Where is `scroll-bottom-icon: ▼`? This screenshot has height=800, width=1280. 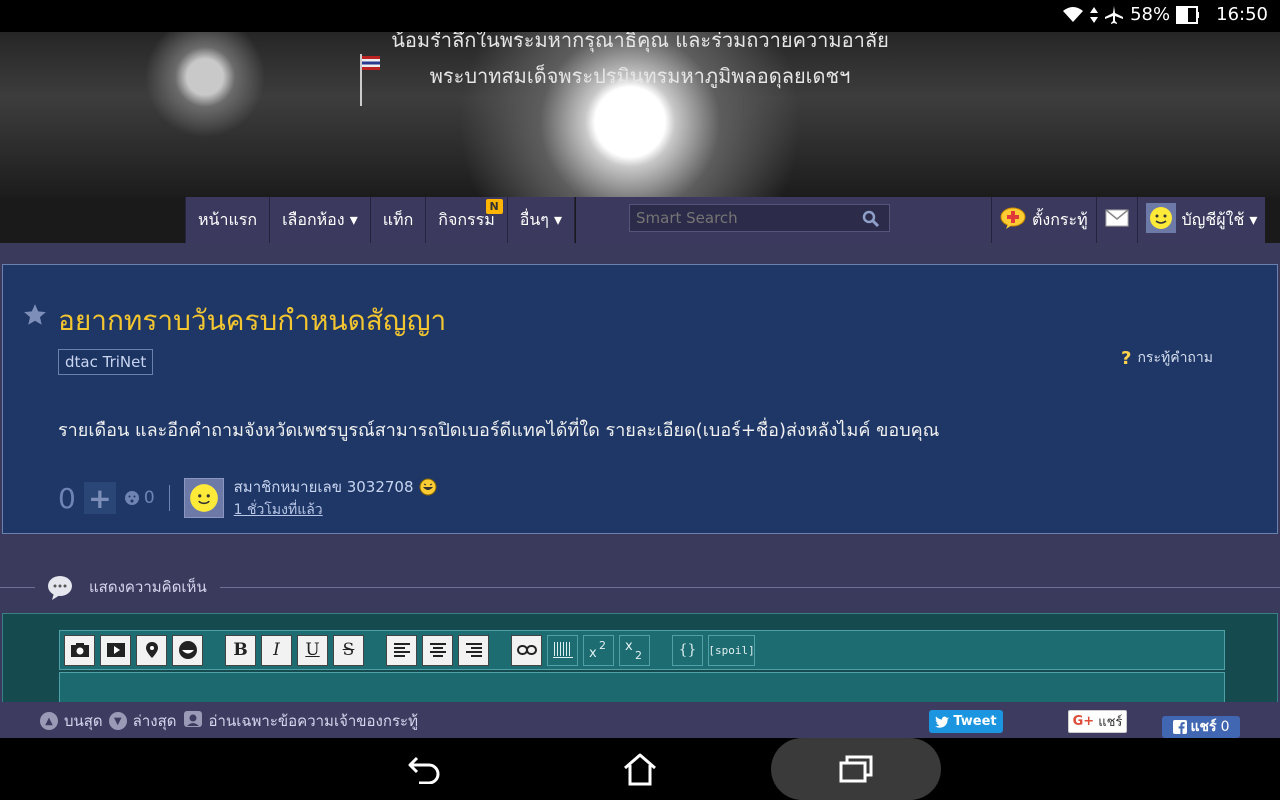
scroll-bottom-icon: ▼ is located at coordinates (117, 721).